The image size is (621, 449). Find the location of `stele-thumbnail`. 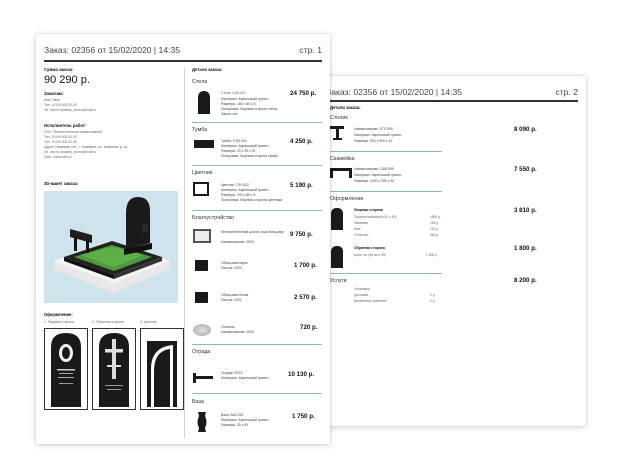

stele-thumbnail is located at coordinates (204, 102).